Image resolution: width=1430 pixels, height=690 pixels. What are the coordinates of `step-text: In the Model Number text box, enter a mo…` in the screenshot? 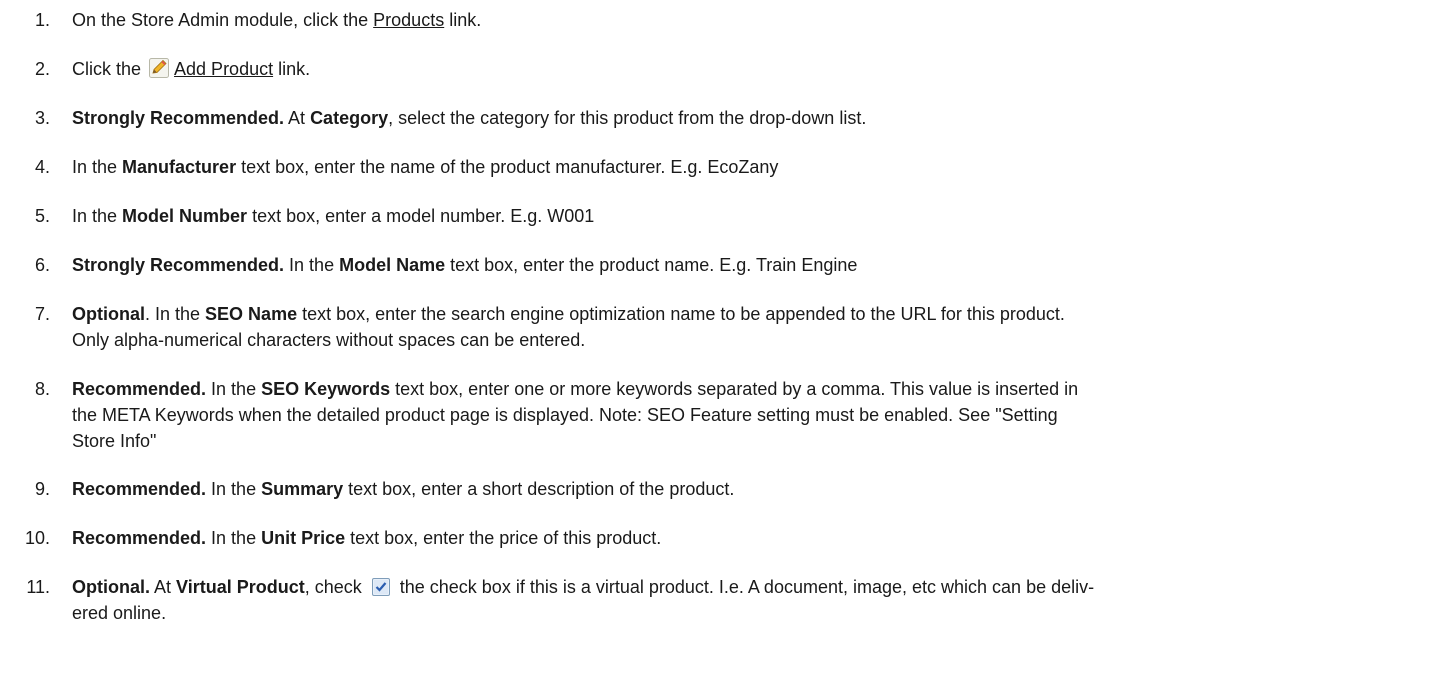 It's located at (742, 216).